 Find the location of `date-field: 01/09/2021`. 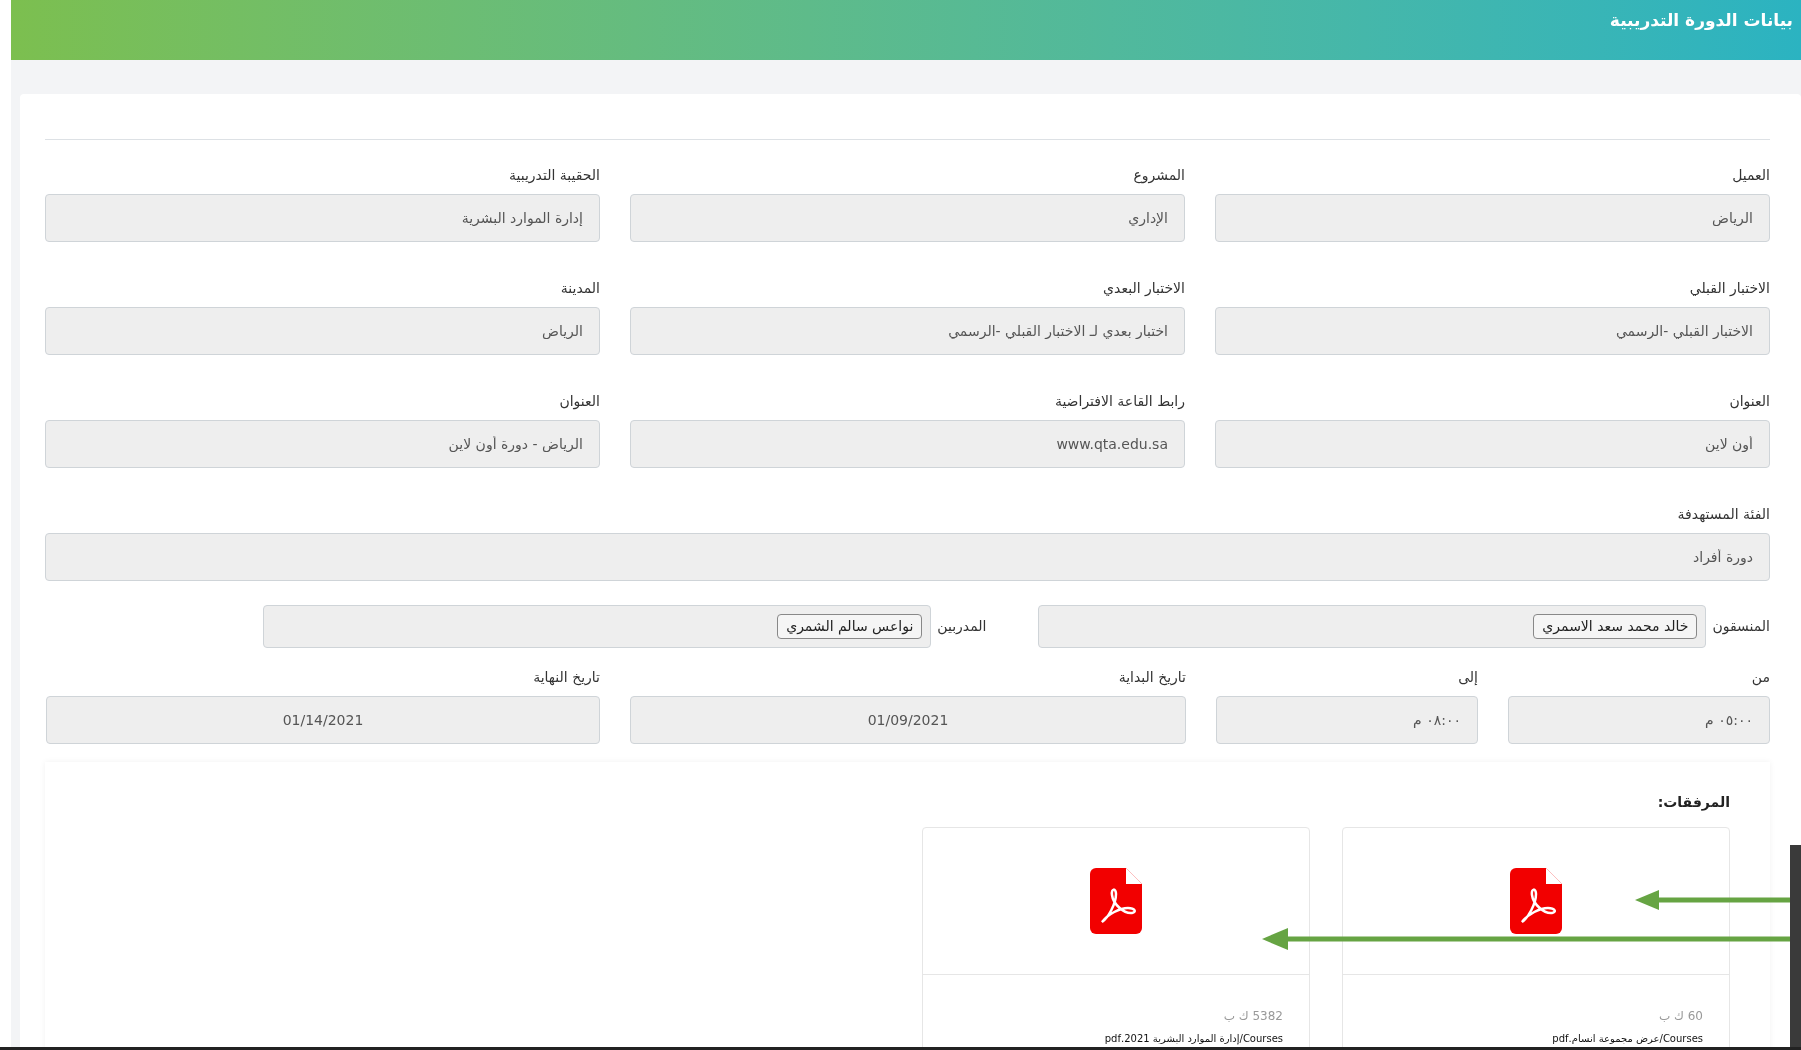

date-field: 01/09/2021 is located at coordinates (908, 720).